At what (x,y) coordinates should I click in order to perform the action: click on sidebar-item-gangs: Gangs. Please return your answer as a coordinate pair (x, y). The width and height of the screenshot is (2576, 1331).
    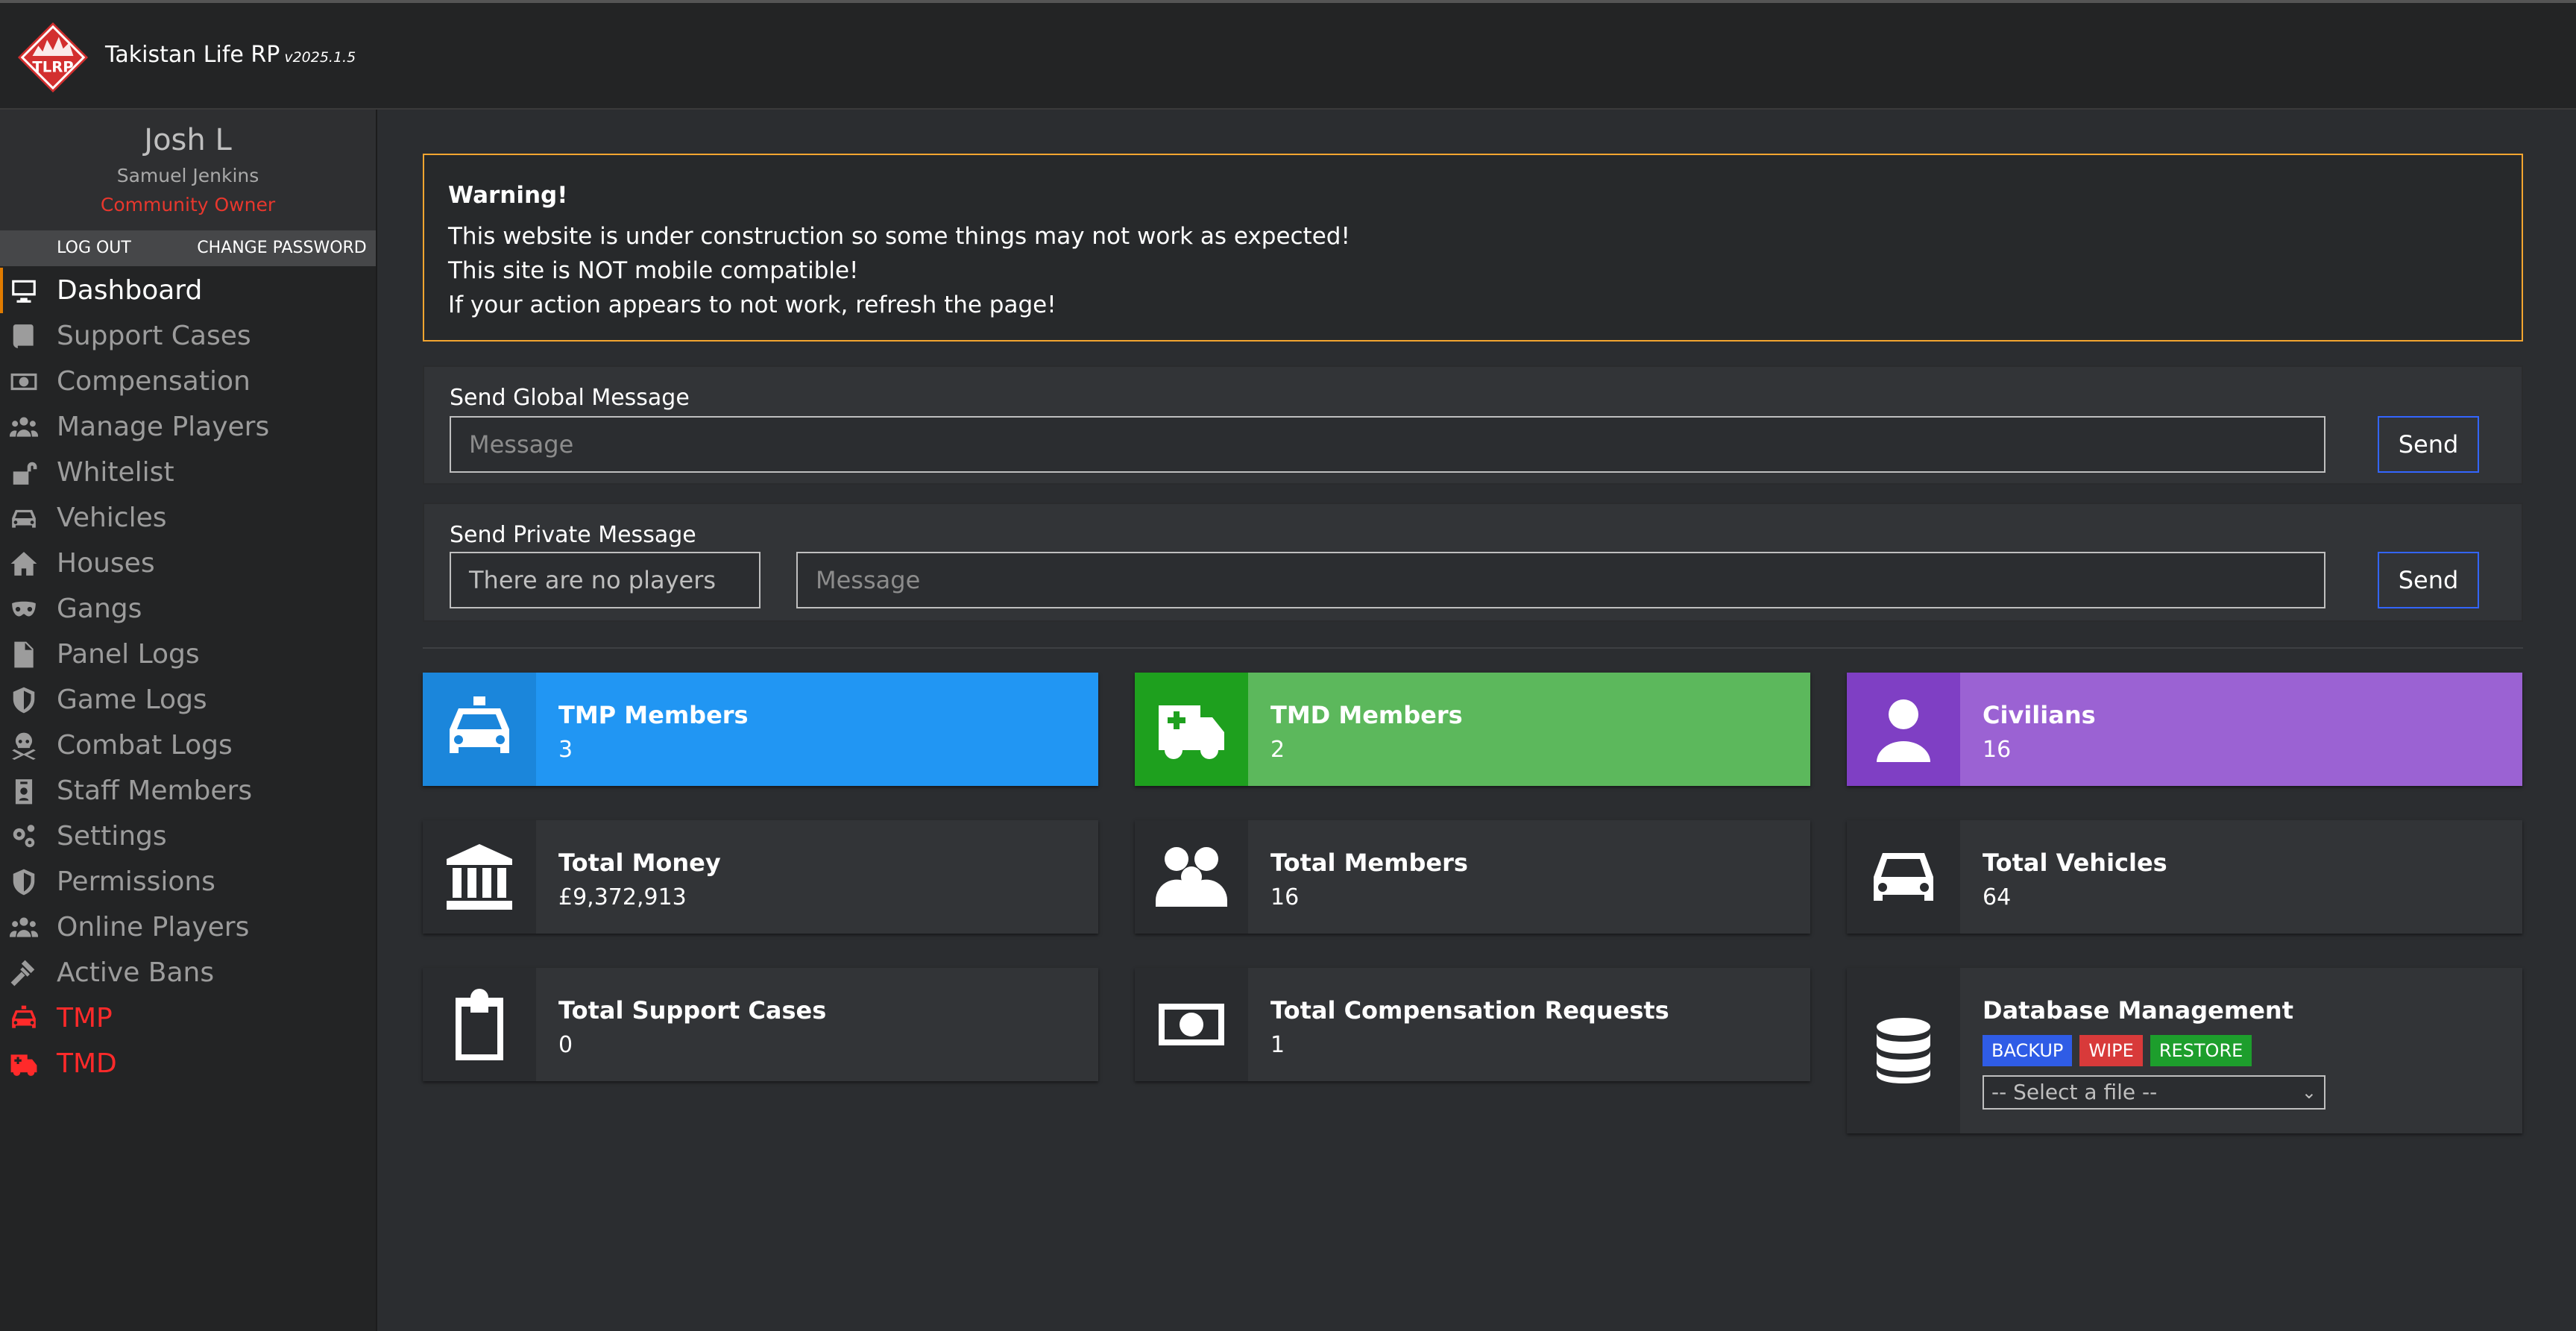
    Looking at the image, I should click on (188, 609).